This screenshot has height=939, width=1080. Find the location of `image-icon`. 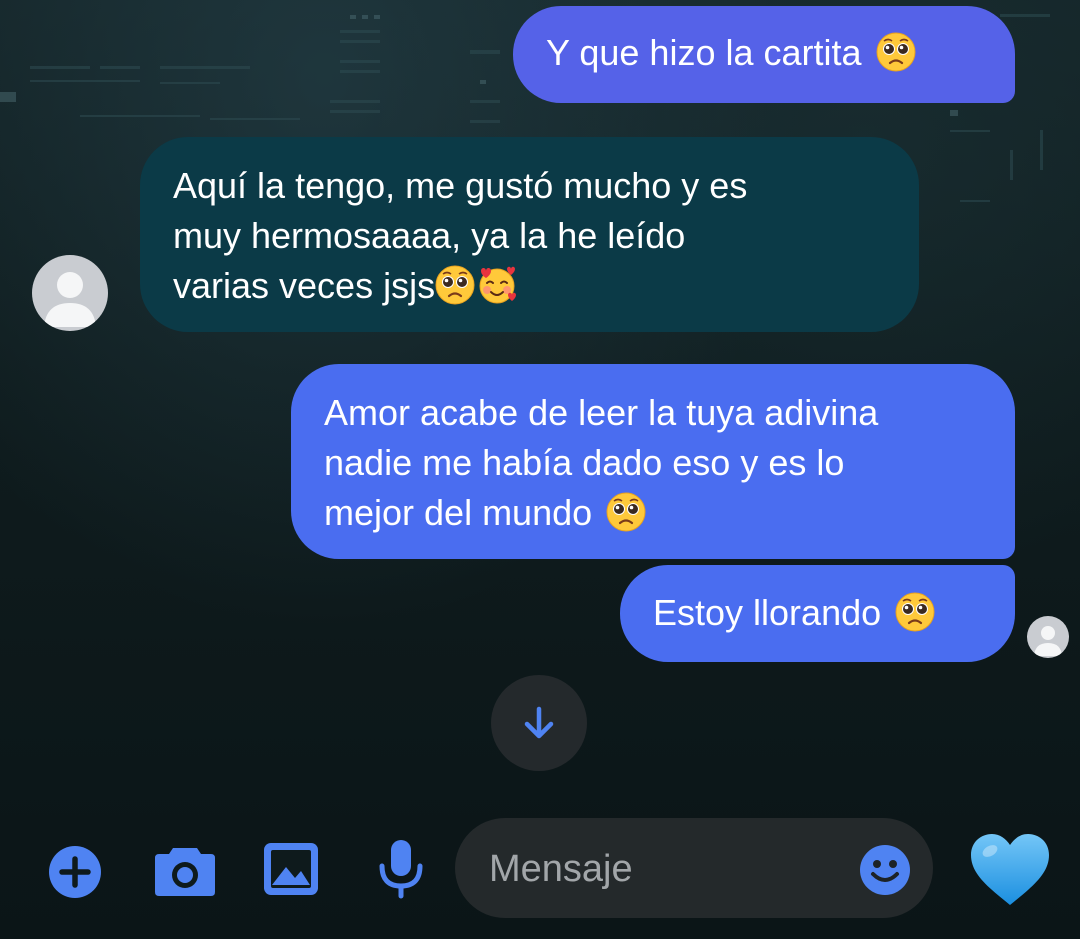

image-icon is located at coordinates (291, 869).